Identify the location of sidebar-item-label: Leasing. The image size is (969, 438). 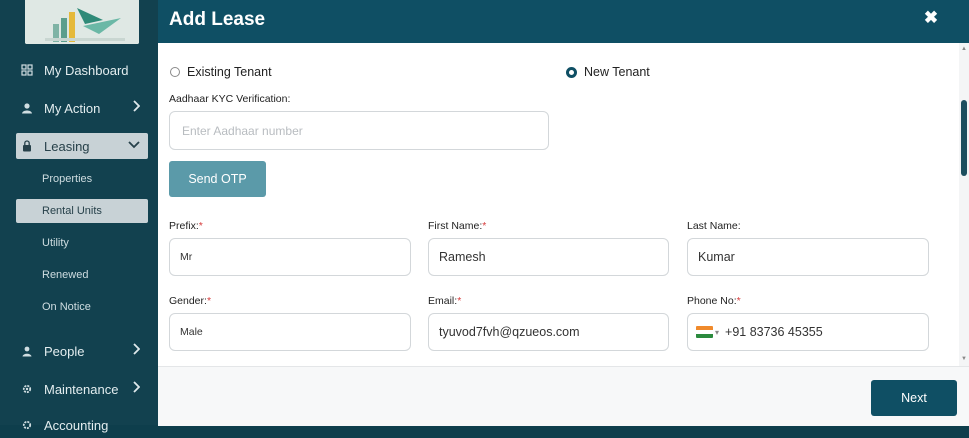
(67, 146).